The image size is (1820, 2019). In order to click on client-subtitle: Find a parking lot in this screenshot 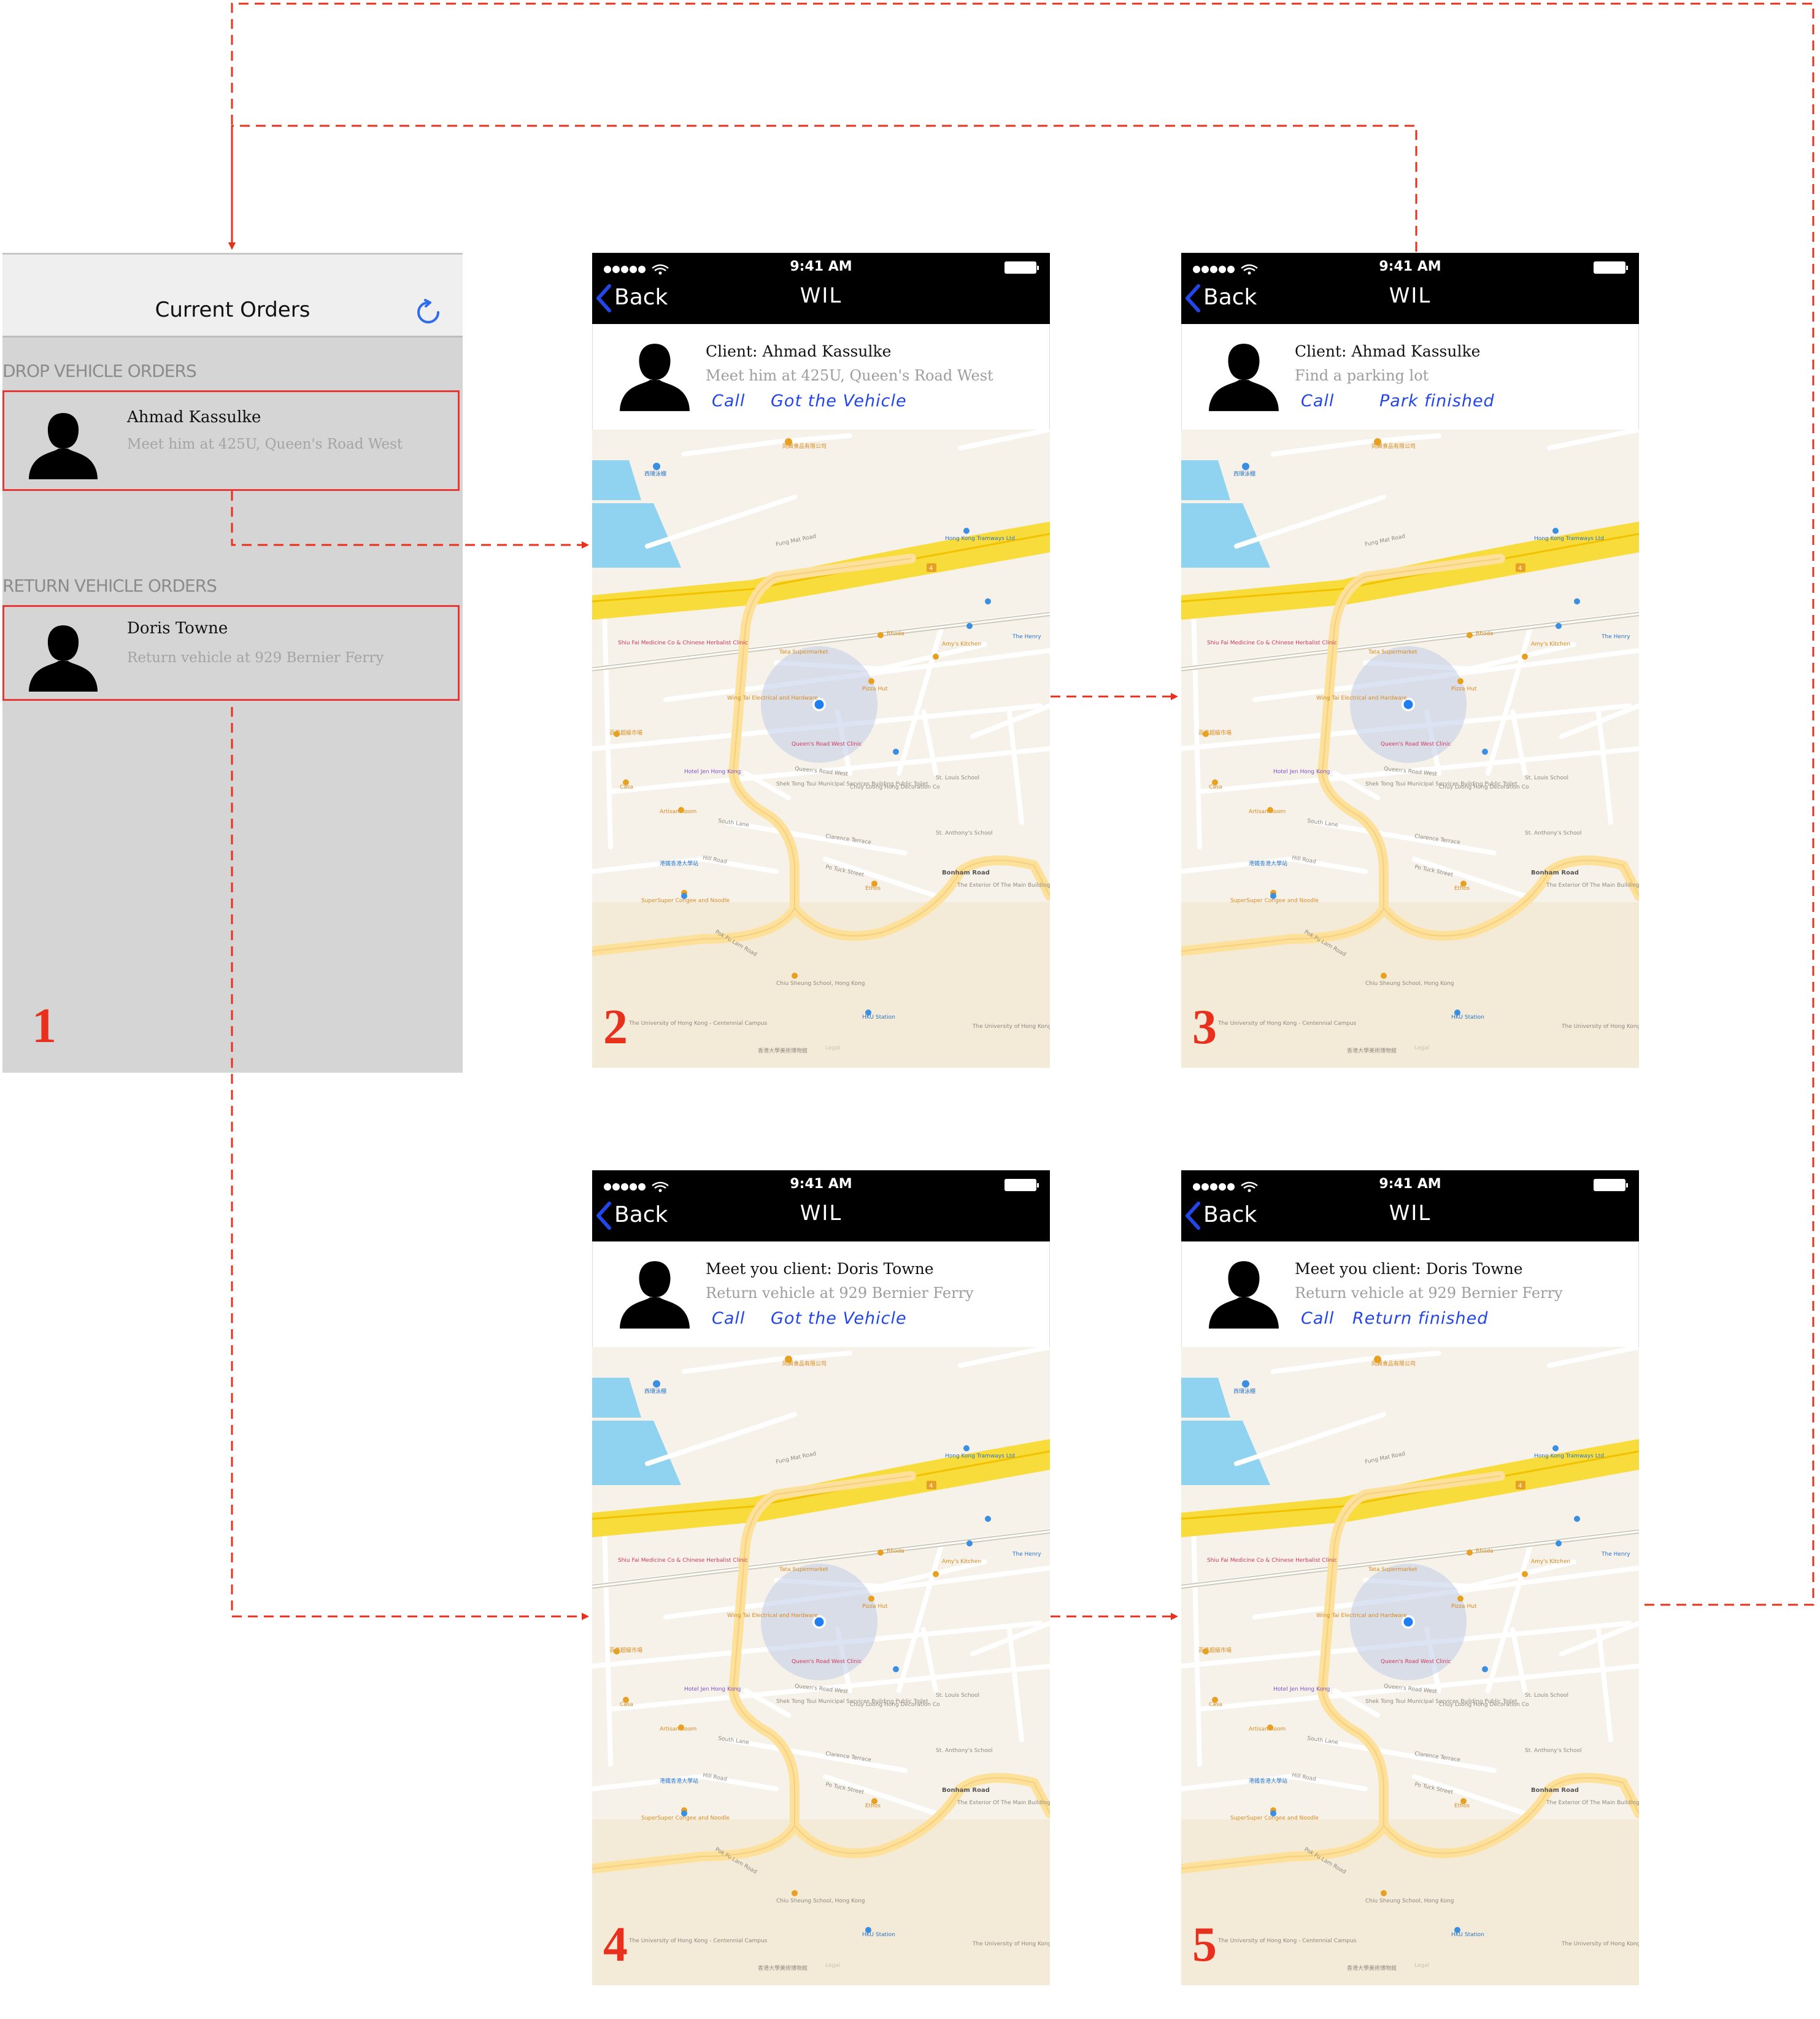, I will do `click(1362, 375)`.